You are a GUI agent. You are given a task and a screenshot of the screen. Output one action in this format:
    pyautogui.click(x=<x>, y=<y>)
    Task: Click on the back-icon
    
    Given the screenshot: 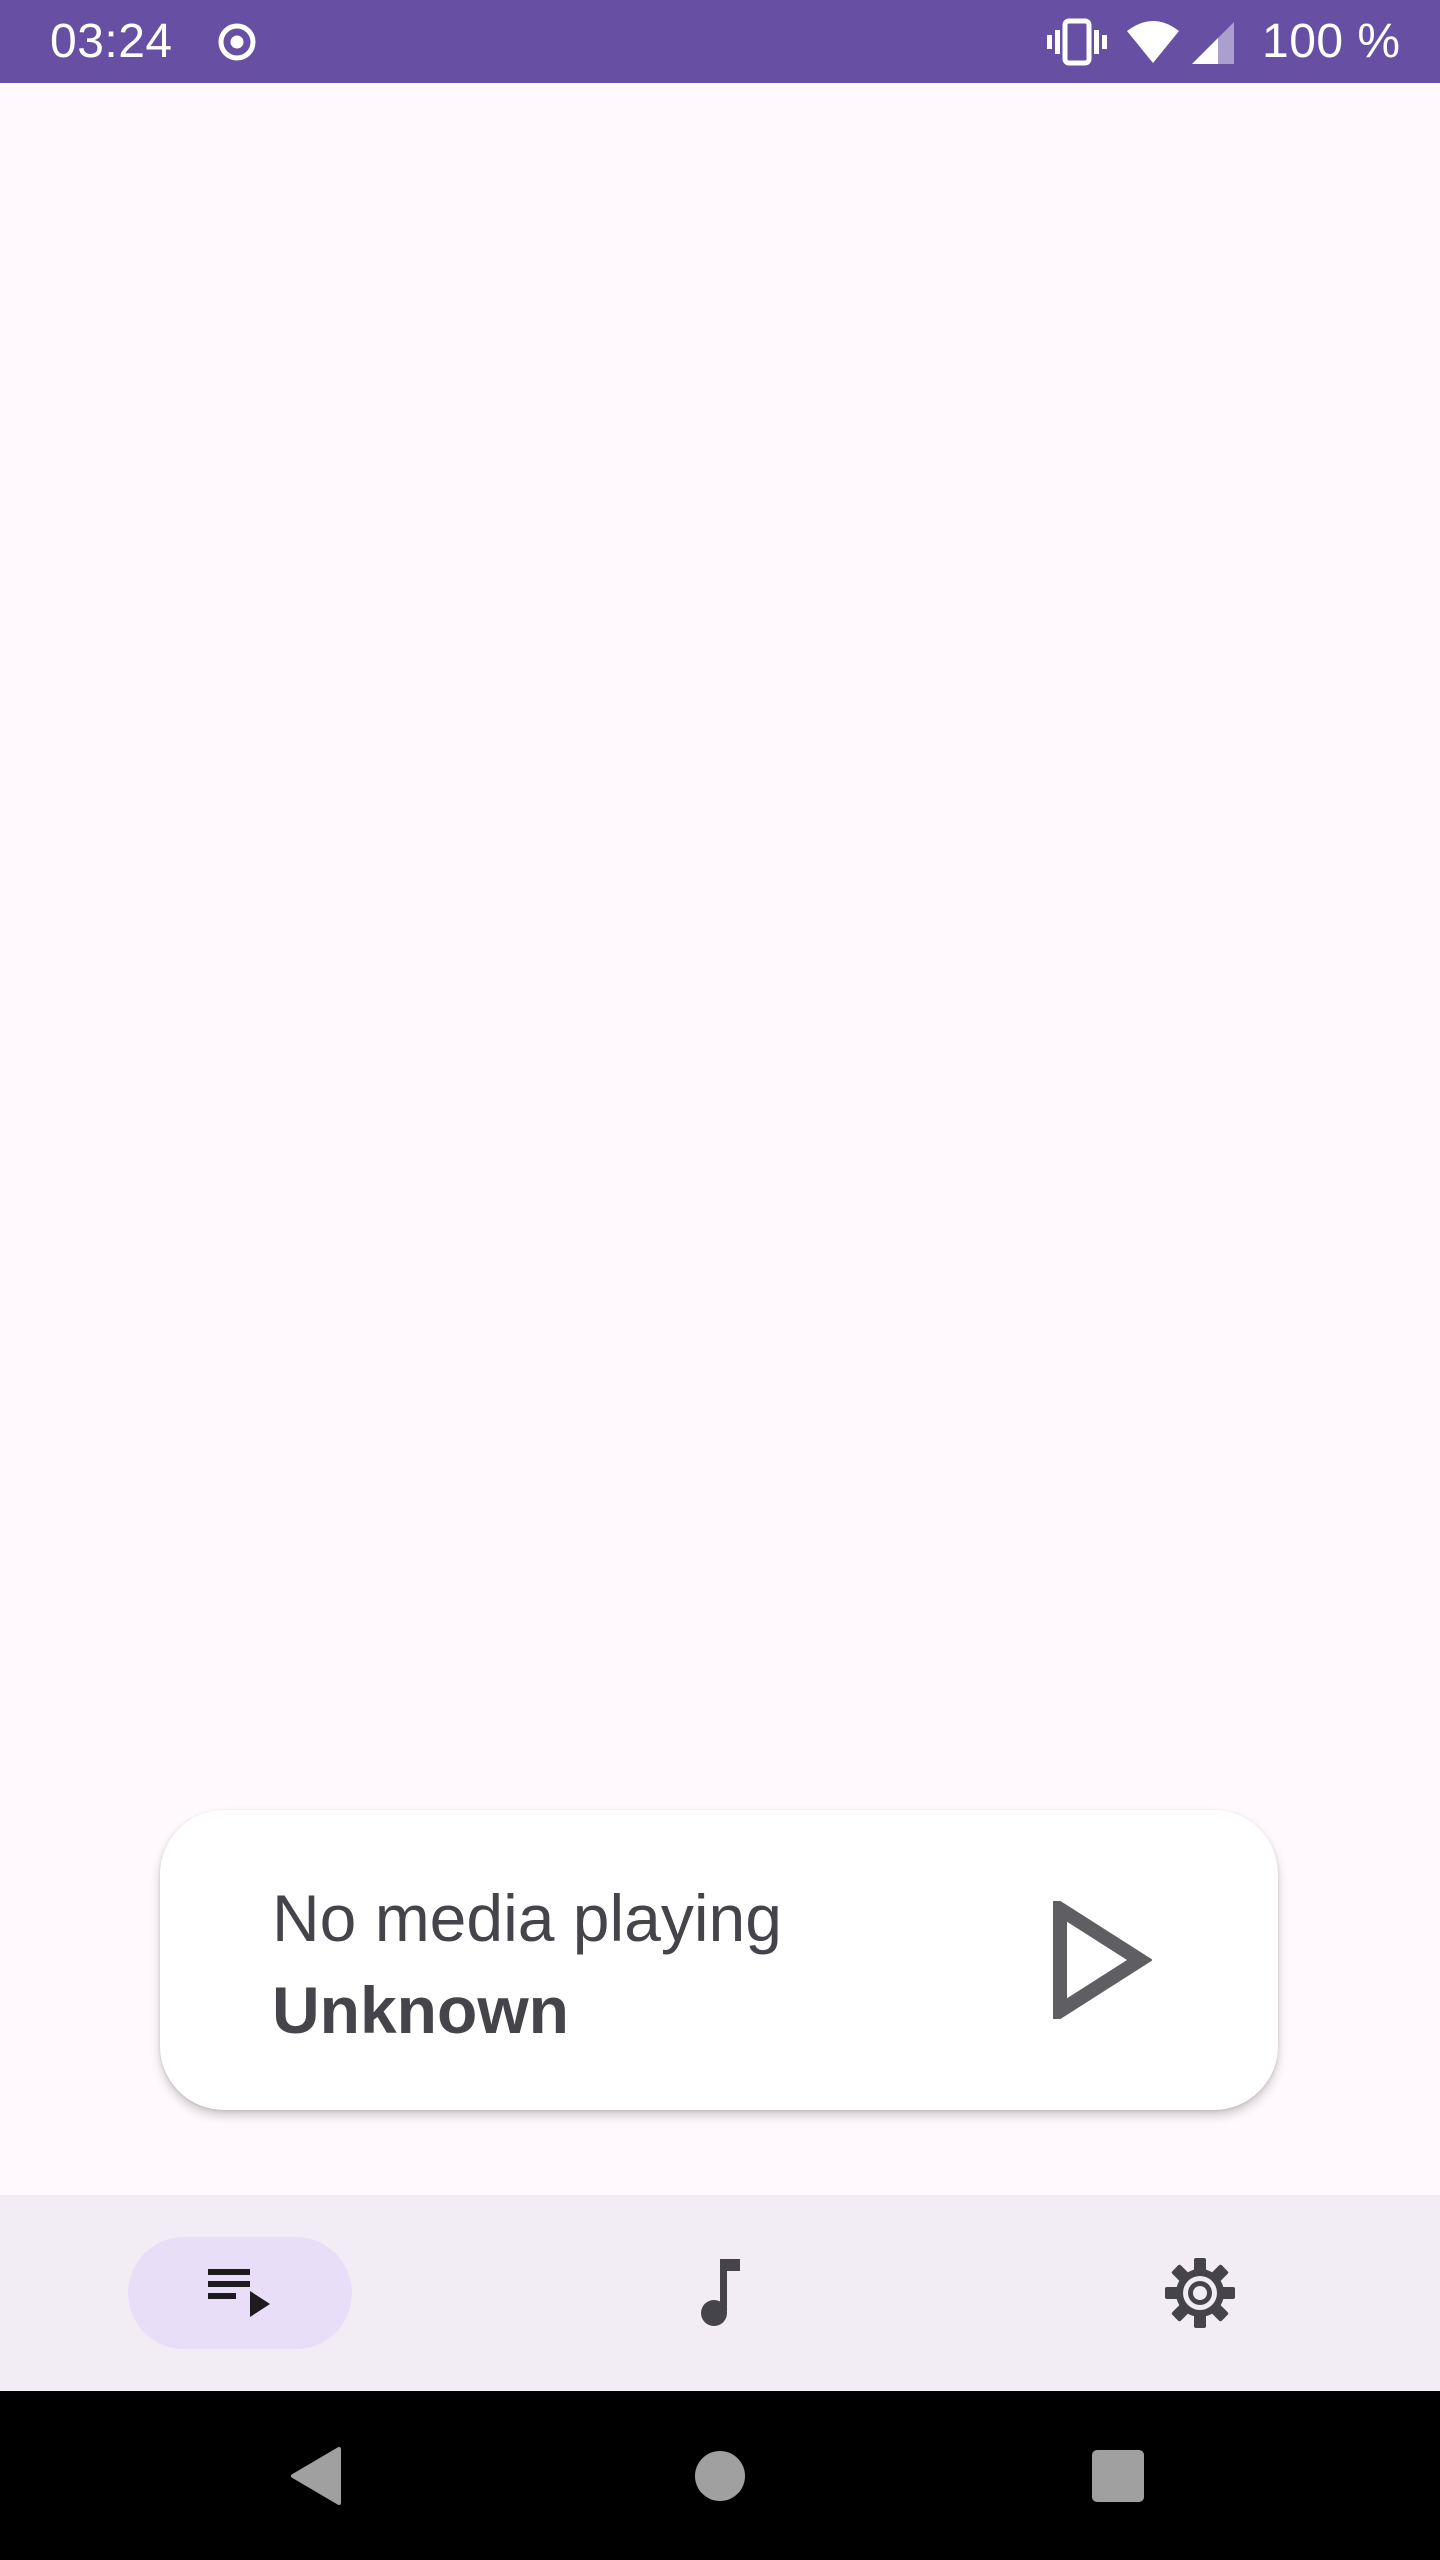 What is the action you would take?
    pyautogui.click(x=316, y=2476)
    